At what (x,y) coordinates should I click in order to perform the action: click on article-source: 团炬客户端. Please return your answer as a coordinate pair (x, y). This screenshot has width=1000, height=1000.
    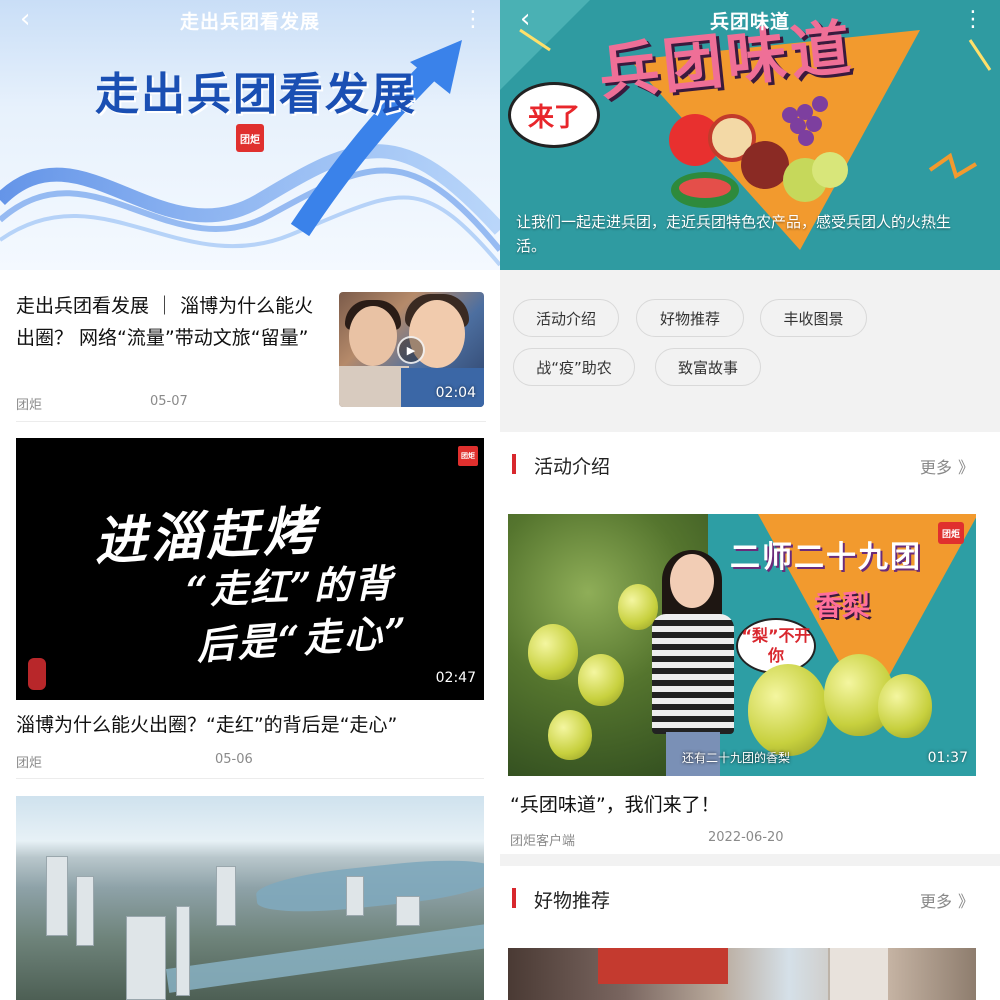
    Looking at the image, I should click on (543, 841).